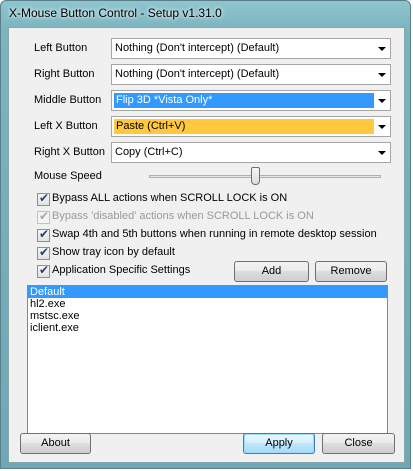 This screenshot has height=471, width=413. What do you see at coordinates (271, 271) in the screenshot?
I see `add-button: Add` at bounding box center [271, 271].